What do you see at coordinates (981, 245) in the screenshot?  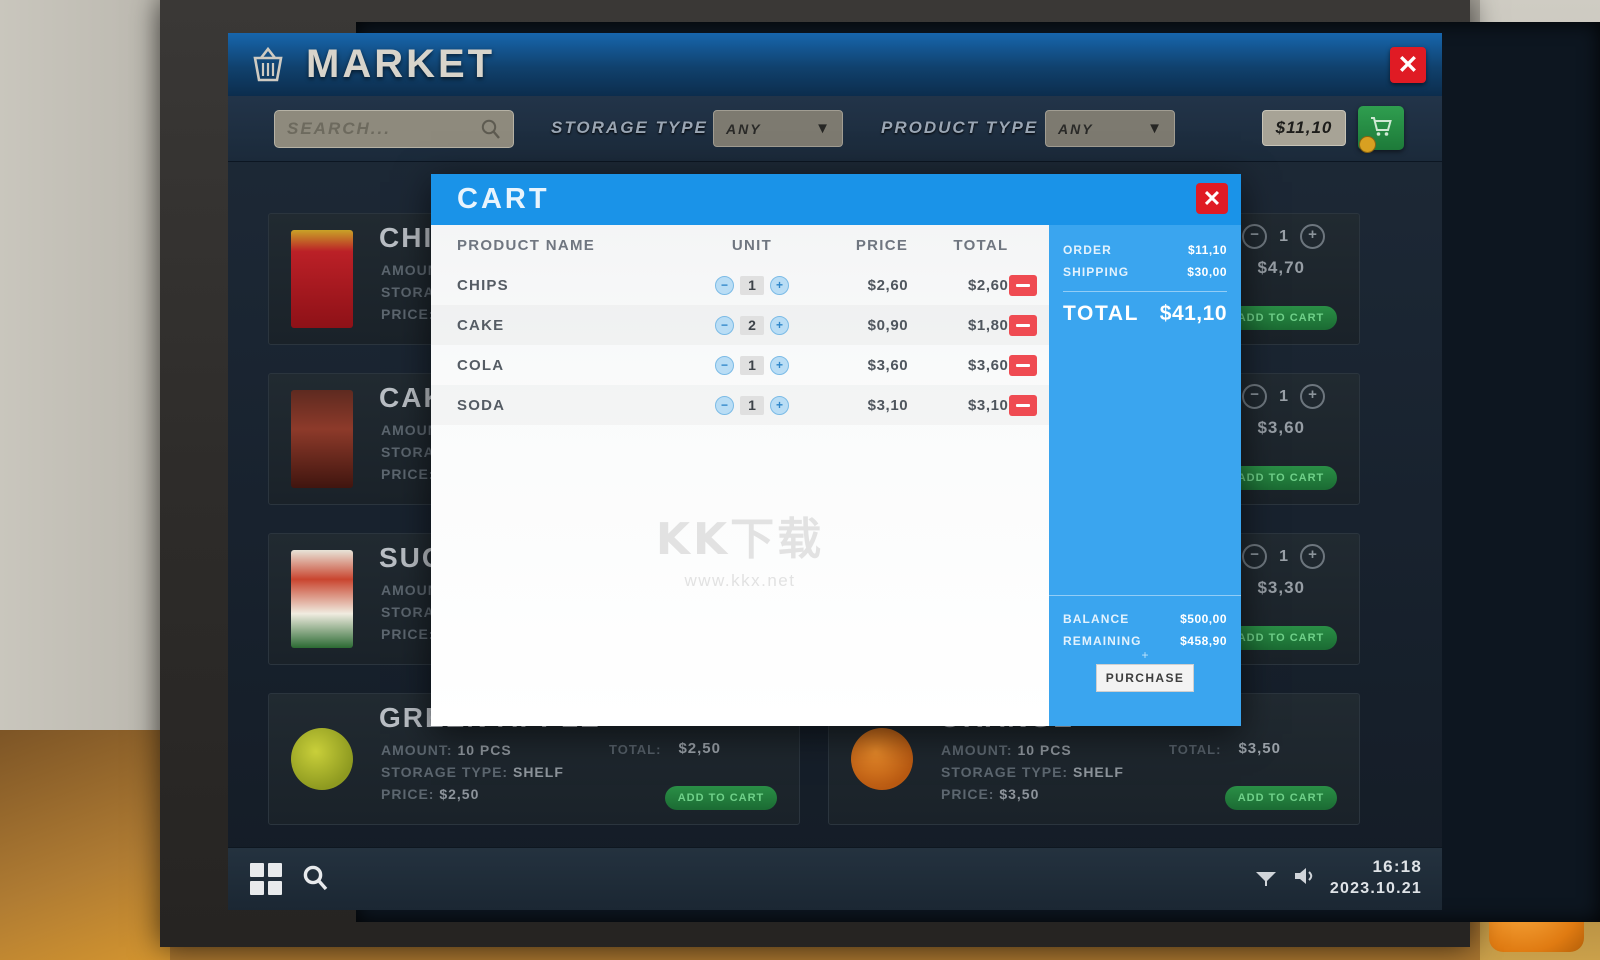 I see `column-header-total: TOTAL` at bounding box center [981, 245].